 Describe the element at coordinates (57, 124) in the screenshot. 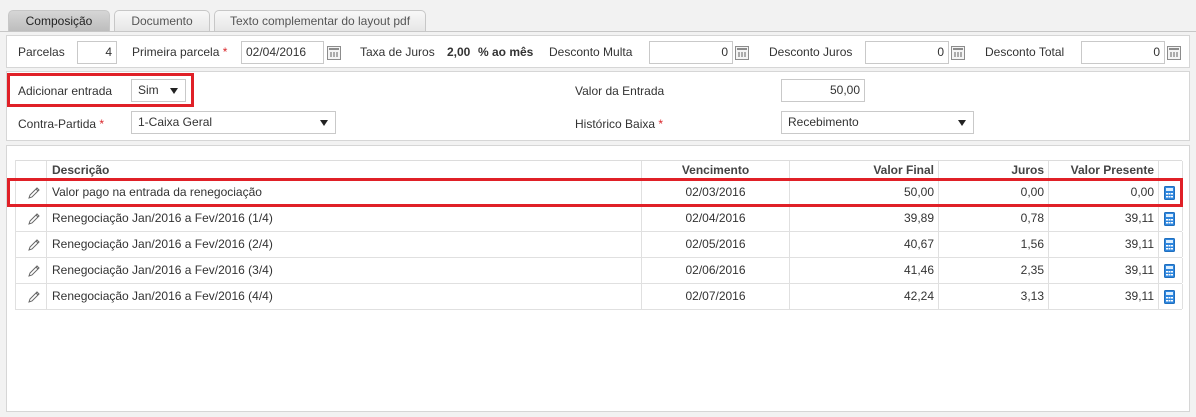

I see `contra-partida-text: Contra-Partida` at that location.